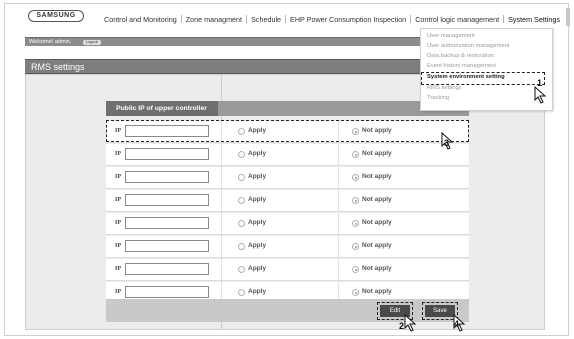 The height and width of the screenshot is (339, 574). What do you see at coordinates (50, 42) in the screenshot?
I see `welcome-text: Welcome! admin,` at bounding box center [50, 42].